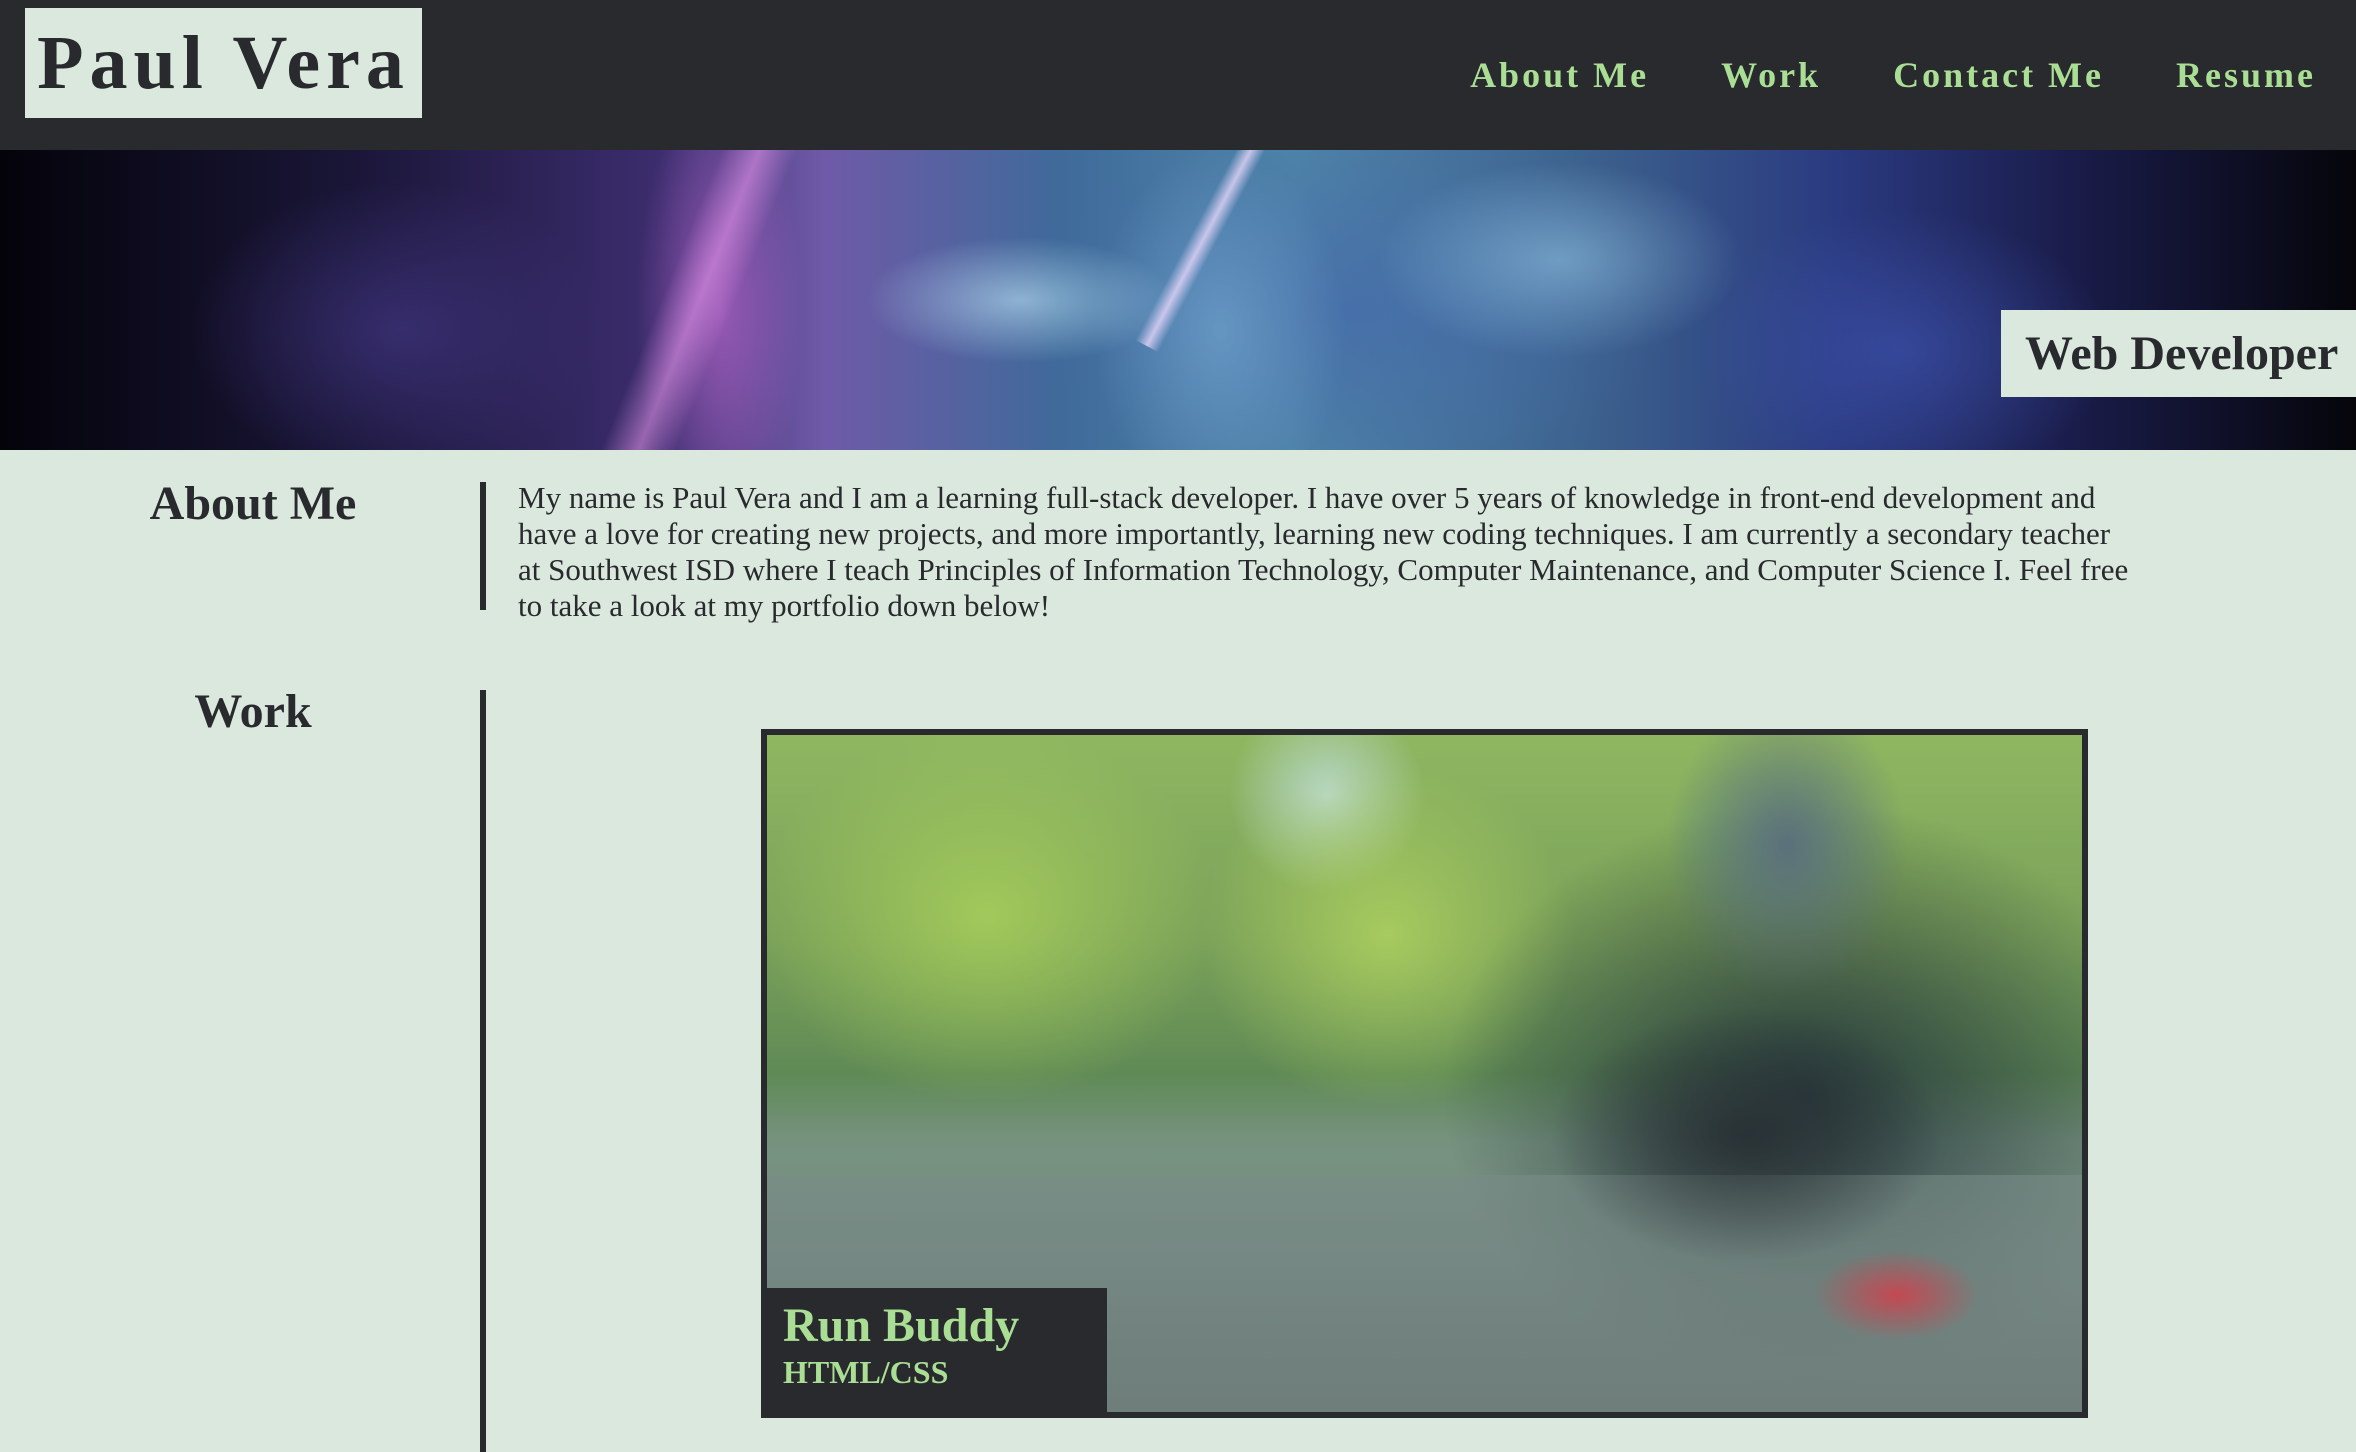 This screenshot has height=1452, width=2356. Describe the element at coordinates (253, 711) in the screenshot. I see `work-heading: Work` at that location.